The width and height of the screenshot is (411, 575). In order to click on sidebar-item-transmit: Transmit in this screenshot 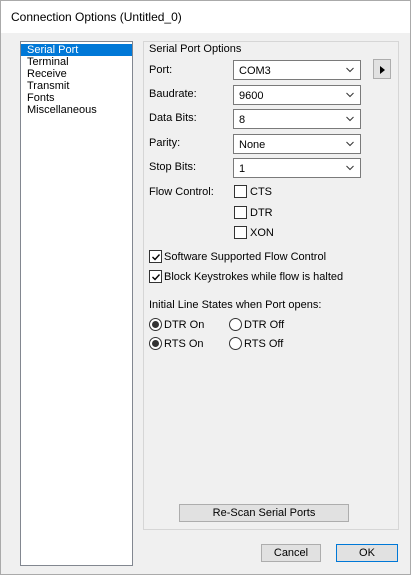, I will do `click(76, 86)`.